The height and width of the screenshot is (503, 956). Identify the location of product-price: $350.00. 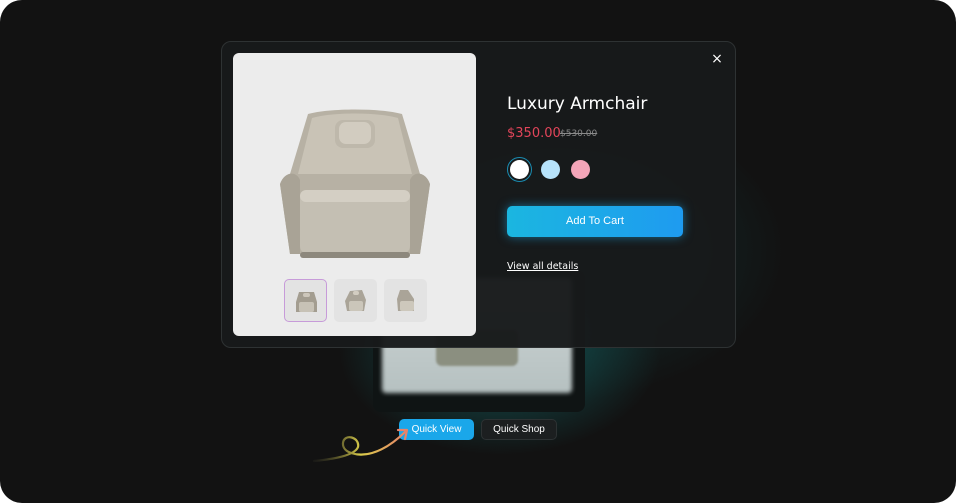
(534, 133).